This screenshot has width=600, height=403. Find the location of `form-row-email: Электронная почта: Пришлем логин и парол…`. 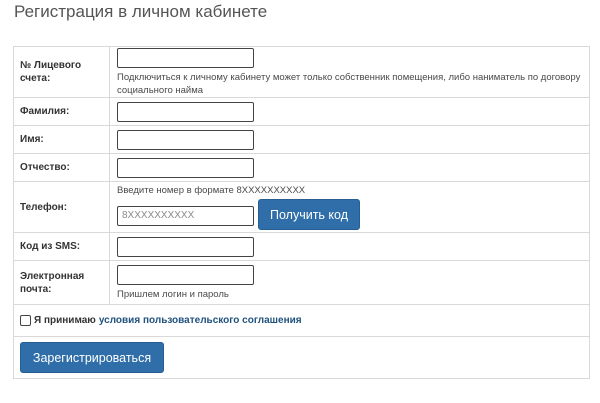

form-row-email: Электронная почта: Пришлем логин и парол… is located at coordinates (301, 282).